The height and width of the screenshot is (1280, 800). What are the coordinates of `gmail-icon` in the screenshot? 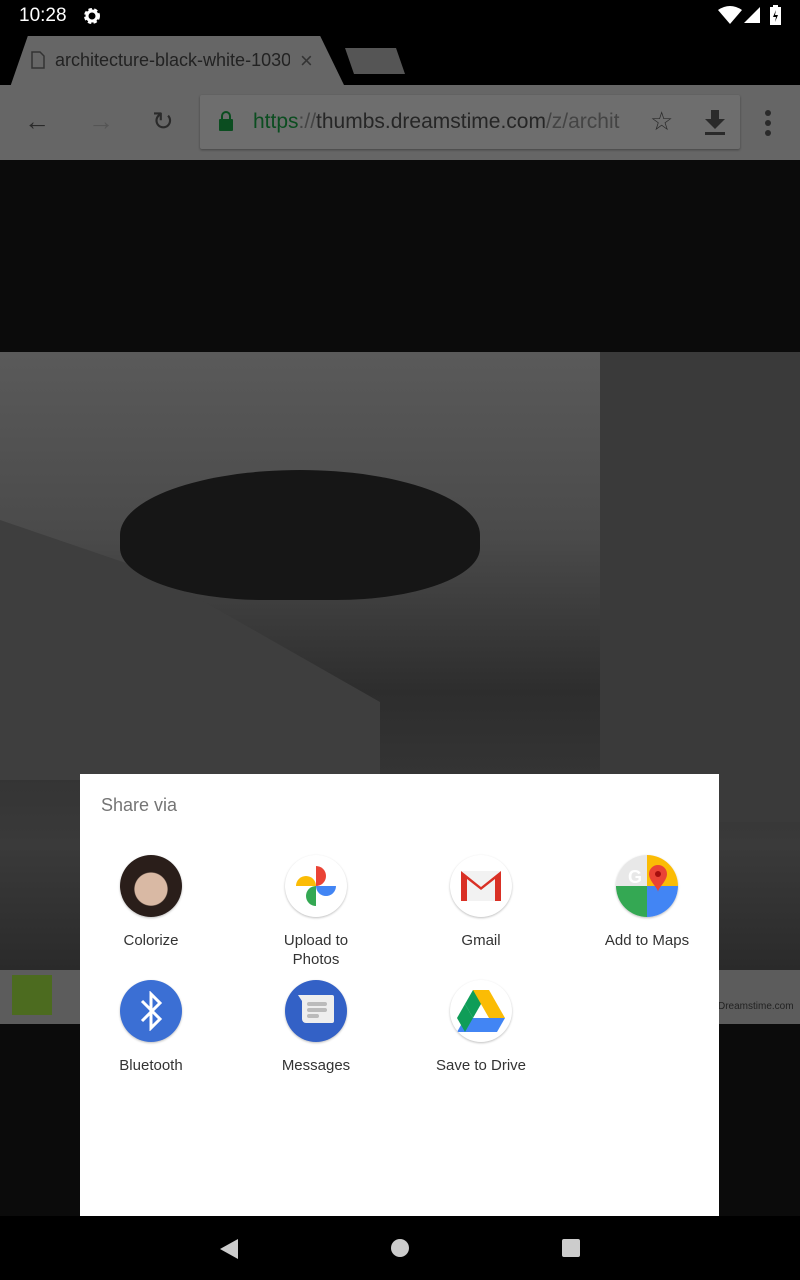 It's located at (481, 886).